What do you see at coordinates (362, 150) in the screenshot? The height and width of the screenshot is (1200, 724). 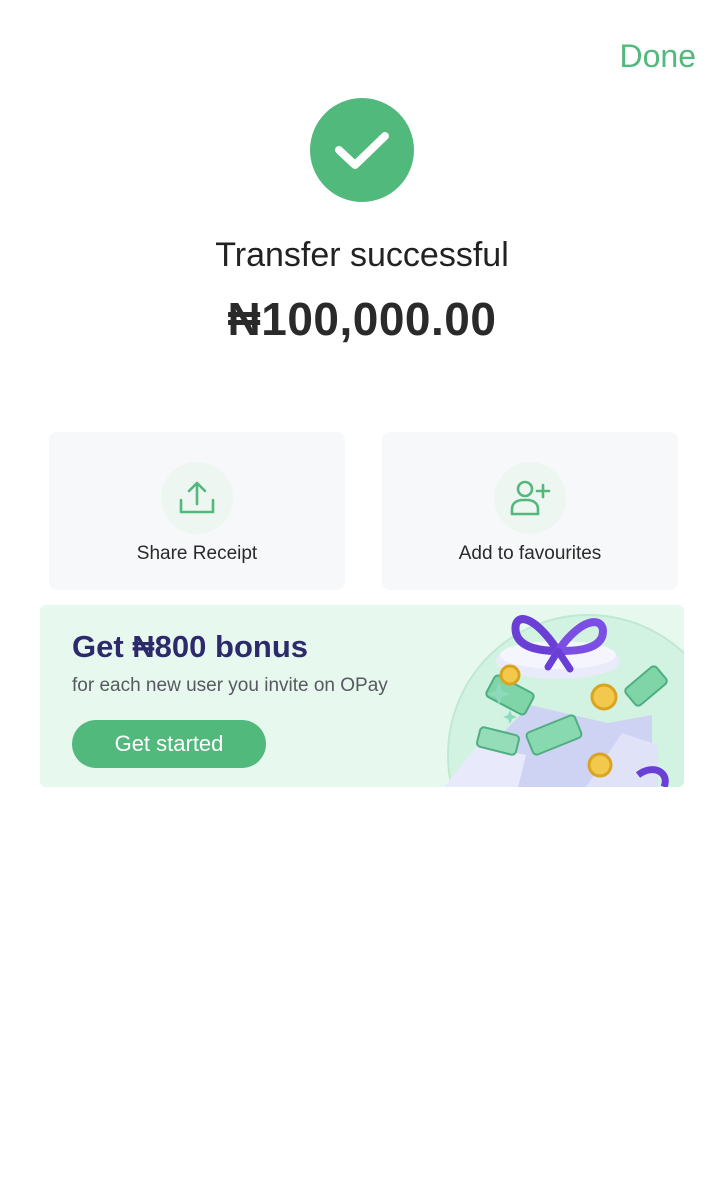 I see `checkmark-icon` at bounding box center [362, 150].